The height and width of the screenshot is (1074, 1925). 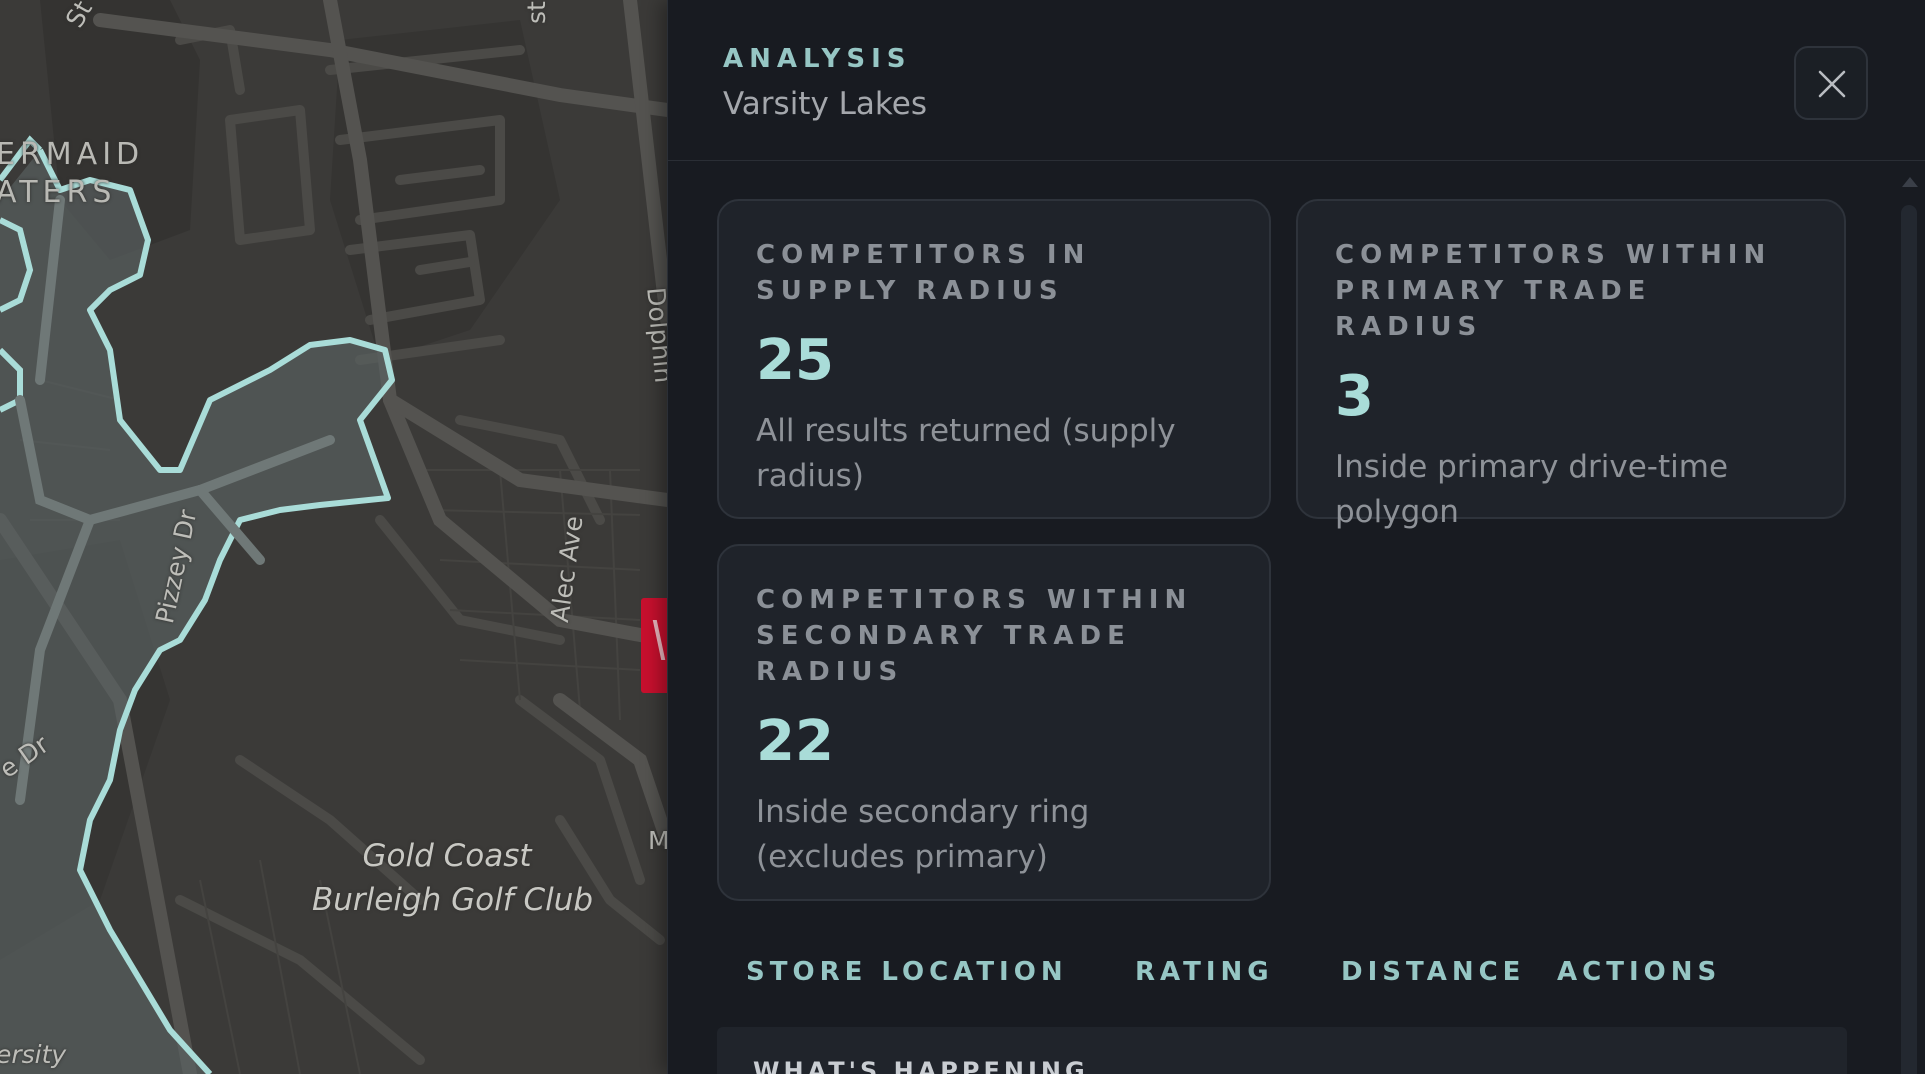 I want to click on panel-eyebrow: ANALYSIS, so click(x=817, y=59).